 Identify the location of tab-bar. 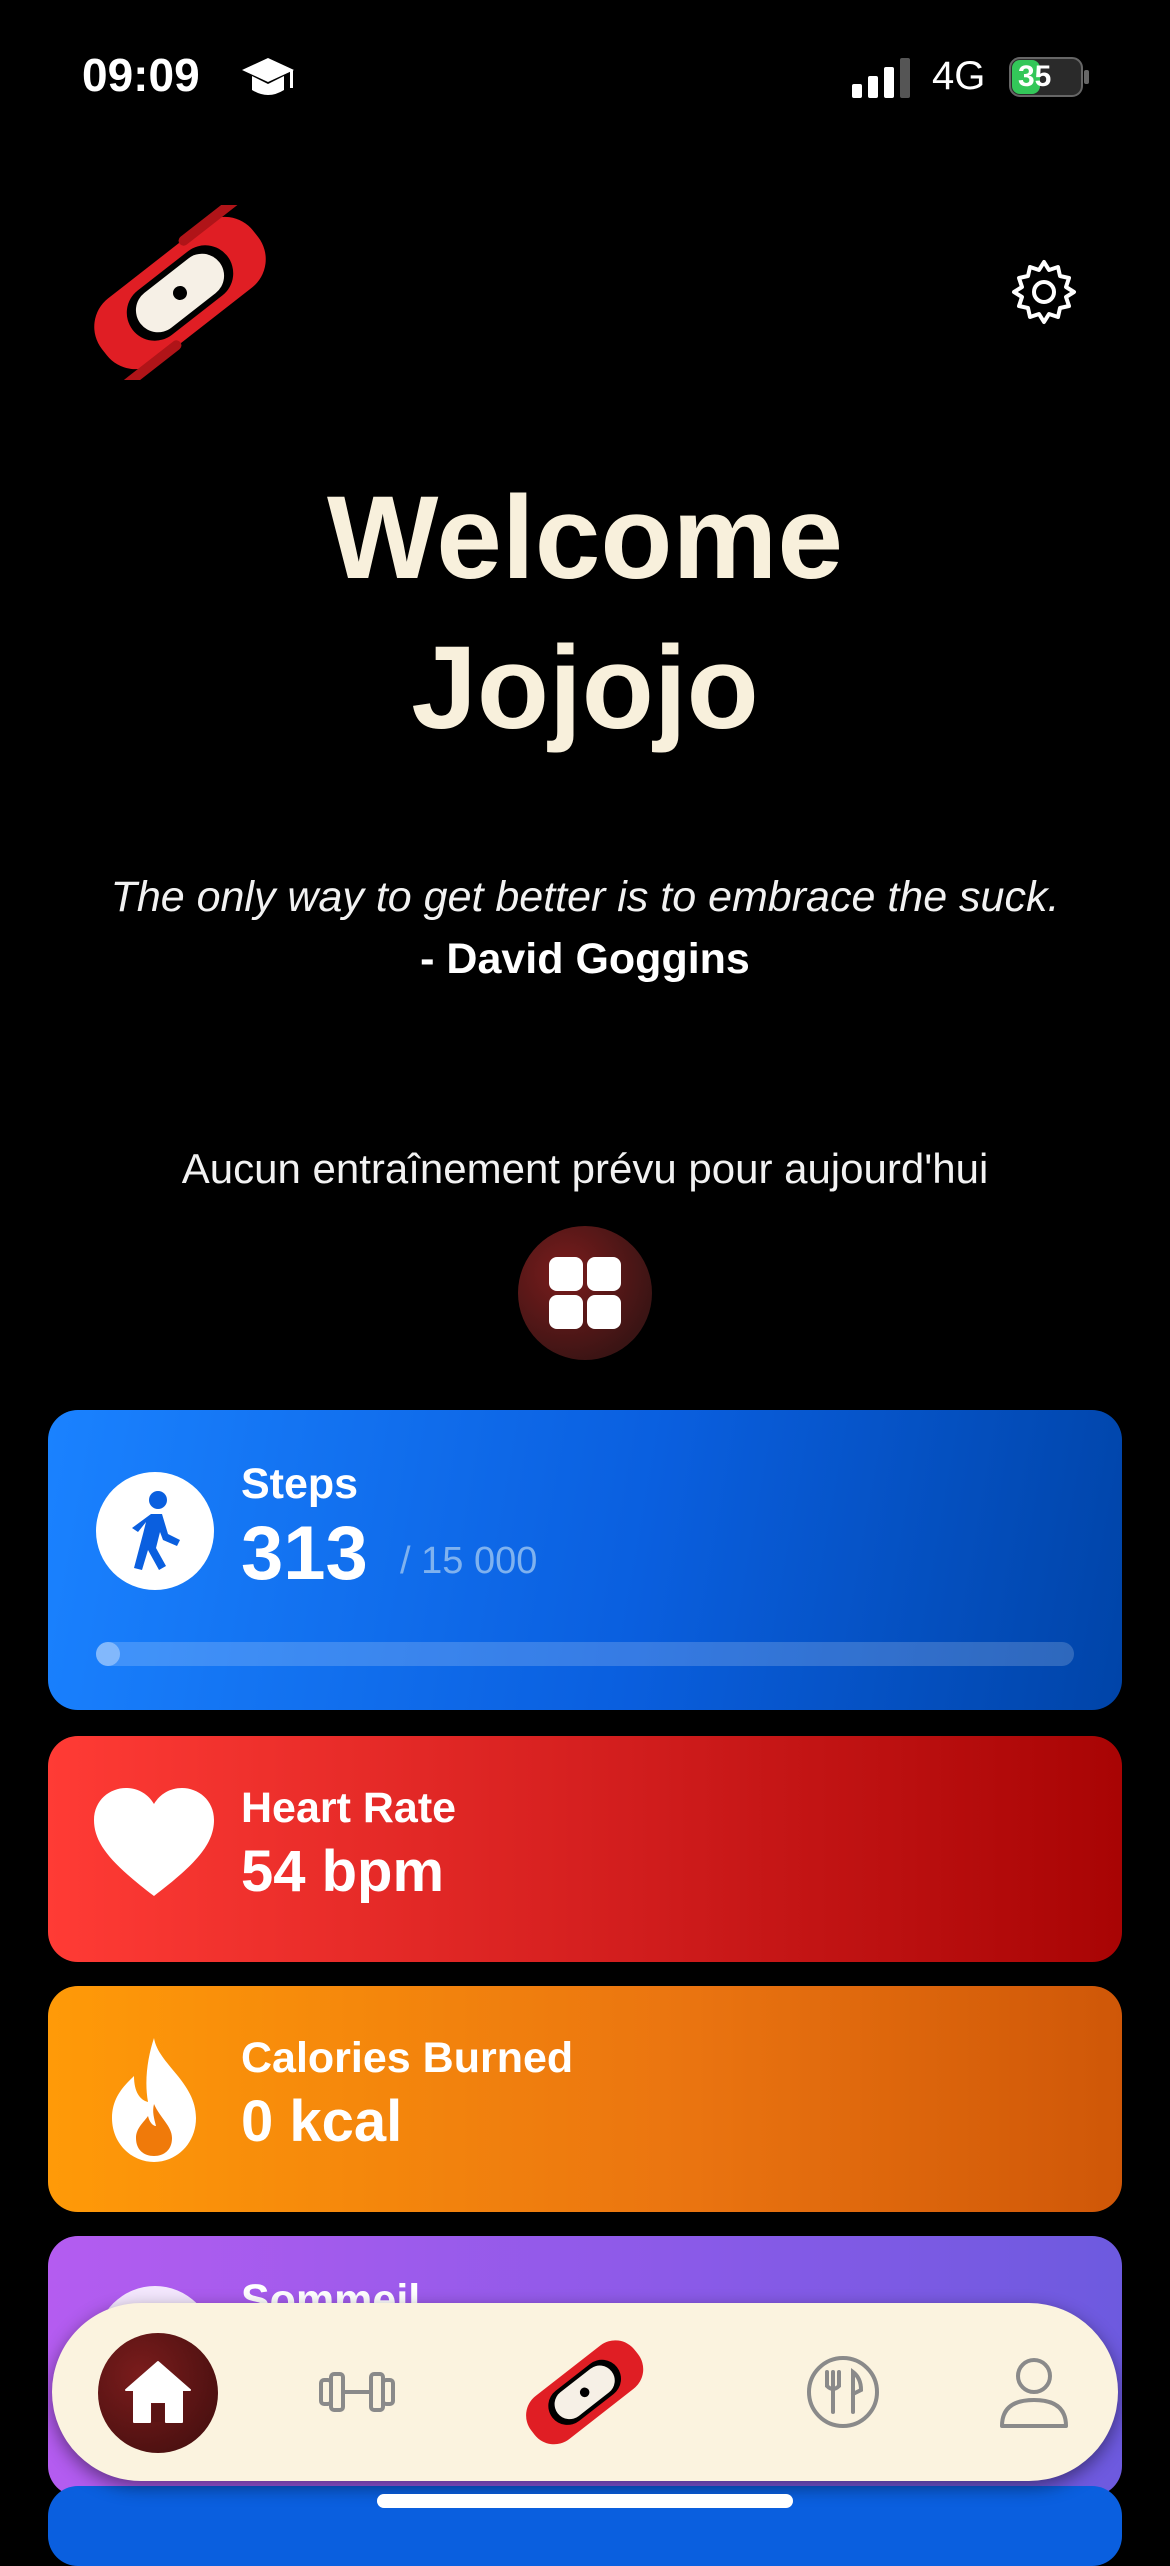
(585, 2392).